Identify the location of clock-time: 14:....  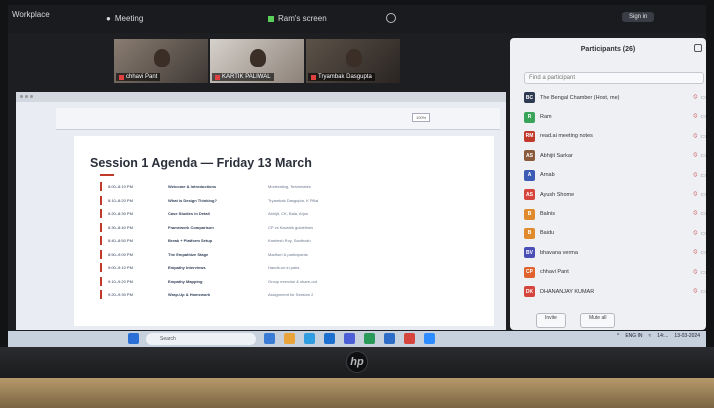
(662, 336).